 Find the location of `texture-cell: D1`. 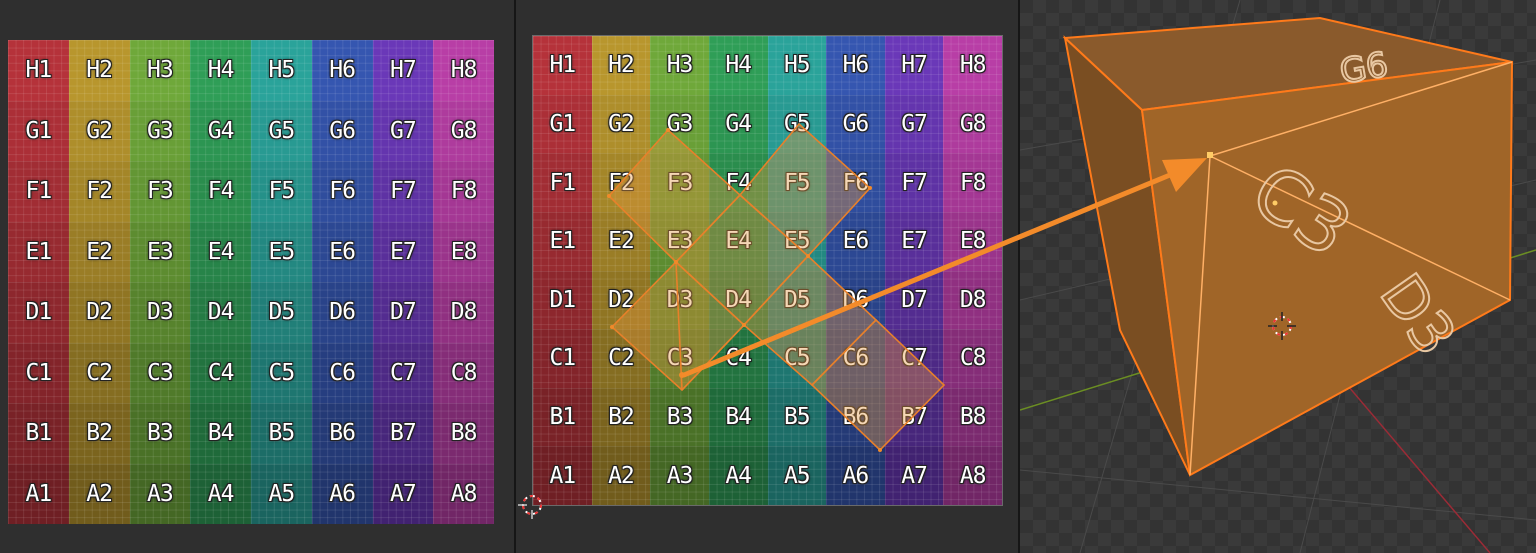

texture-cell: D1 is located at coordinates (38, 312).